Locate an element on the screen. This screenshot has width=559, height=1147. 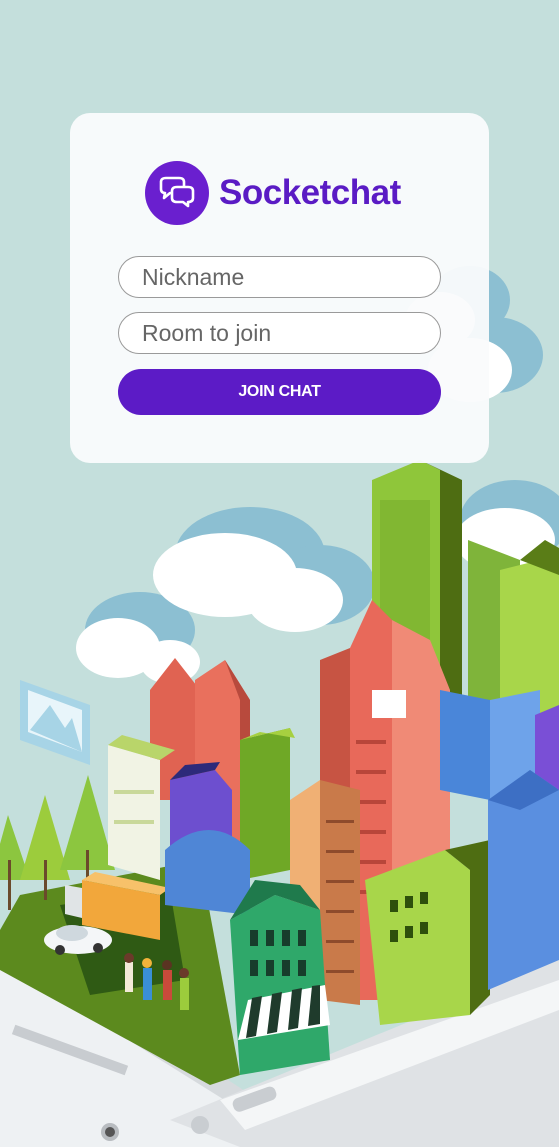
brand: Socketchat is located at coordinates (273, 193).